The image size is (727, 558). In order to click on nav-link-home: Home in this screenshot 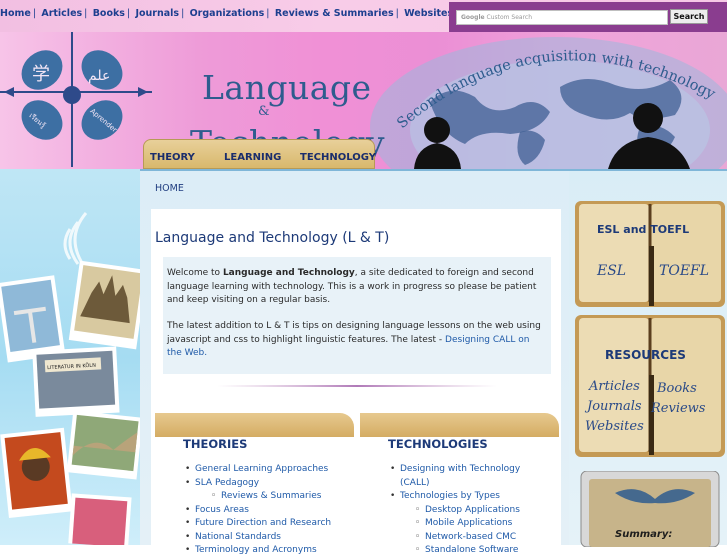, I will do `click(15, 13)`.